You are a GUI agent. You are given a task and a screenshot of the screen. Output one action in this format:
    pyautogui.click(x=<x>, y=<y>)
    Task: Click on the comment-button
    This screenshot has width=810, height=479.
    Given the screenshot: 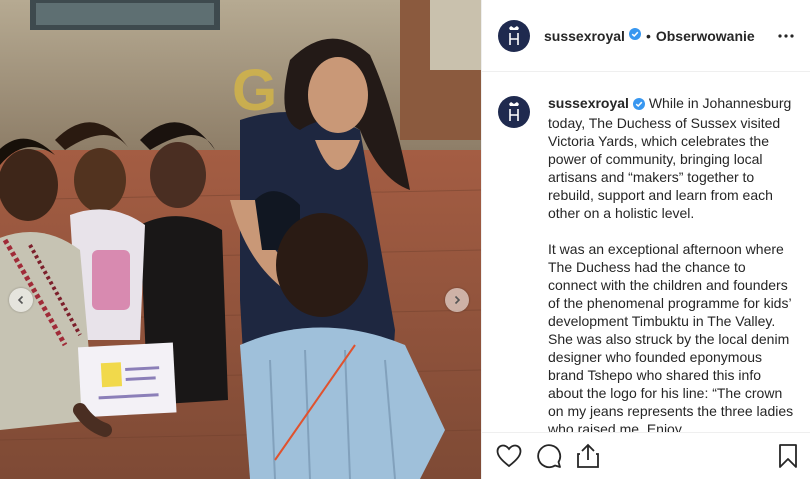 What is the action you would take?
    pyautogui.click(x=556, y=456)
    